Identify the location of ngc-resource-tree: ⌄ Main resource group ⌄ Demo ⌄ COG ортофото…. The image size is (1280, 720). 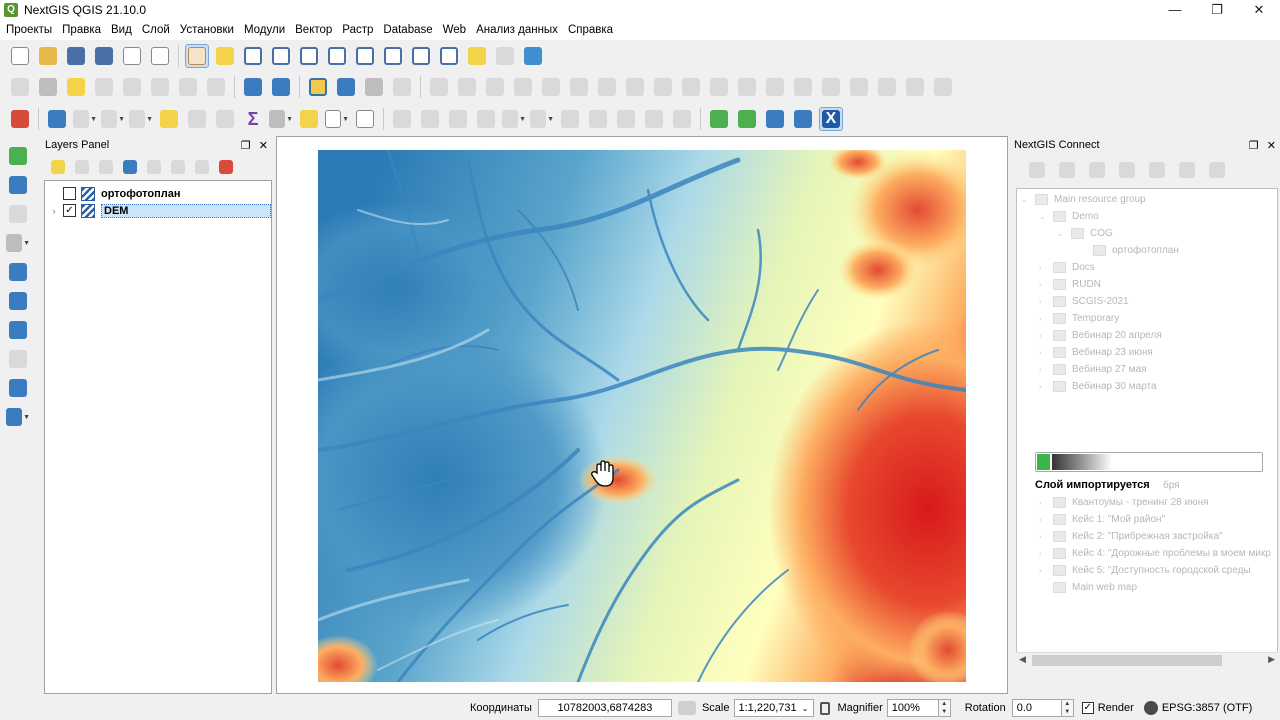
(1147, 428).